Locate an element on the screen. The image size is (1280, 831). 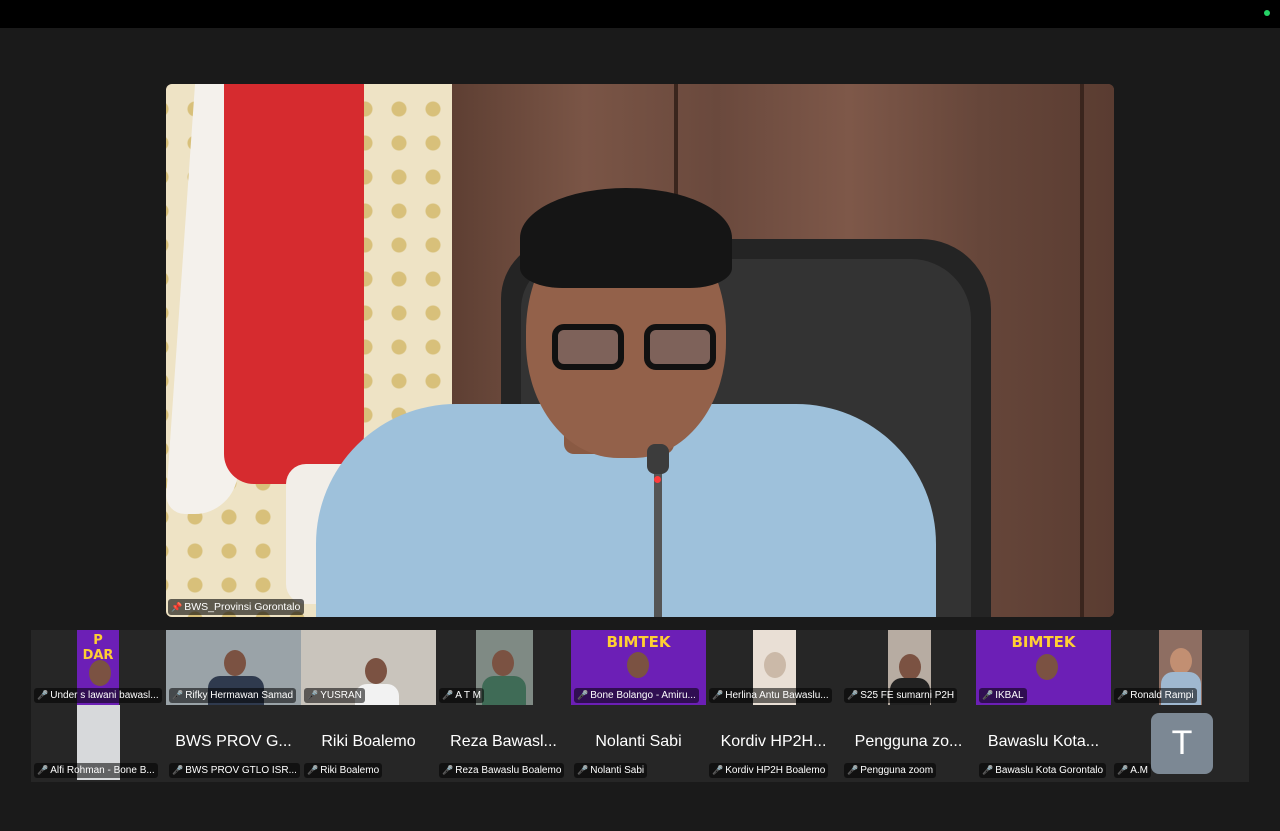
participant-name: 🎤 Rifky Hermawan Samad is located at coordinates (233, 695).